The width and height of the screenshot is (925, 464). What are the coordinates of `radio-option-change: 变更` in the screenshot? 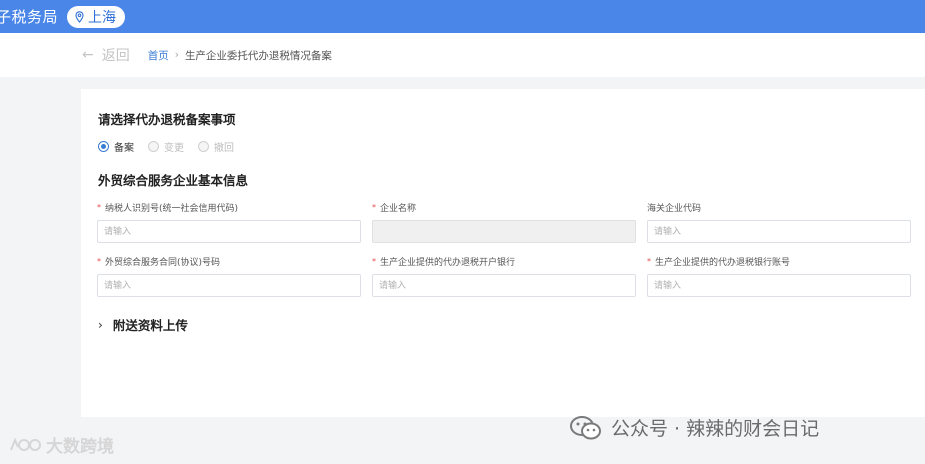 It's located at (166, 146).